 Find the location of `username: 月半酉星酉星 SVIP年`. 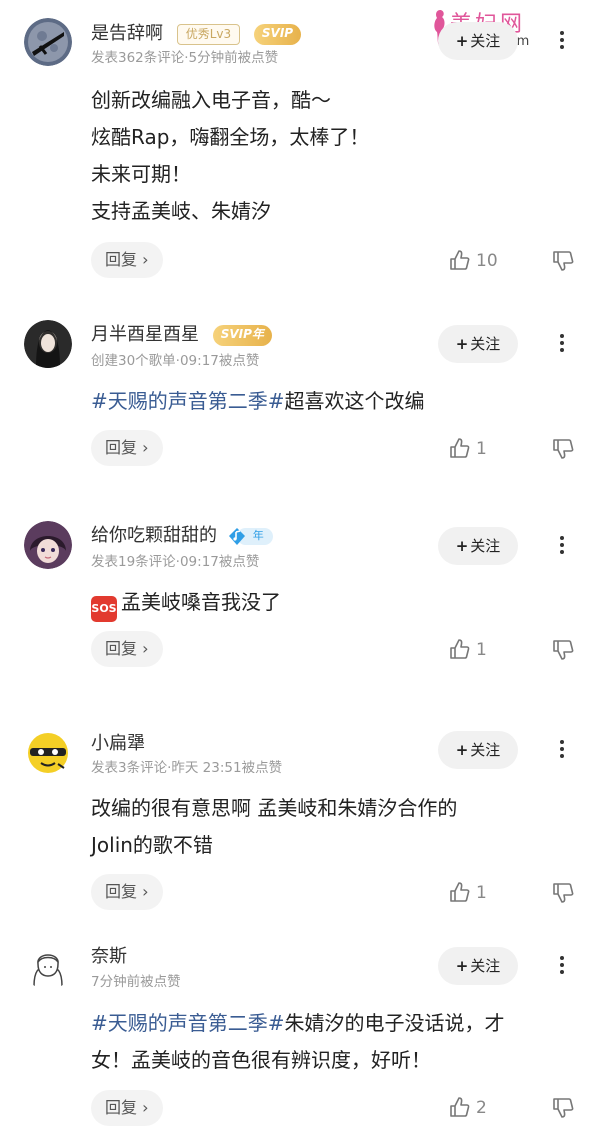

username: 月半酉星酉星 SVIP年 is located at coordinates (181, 333).